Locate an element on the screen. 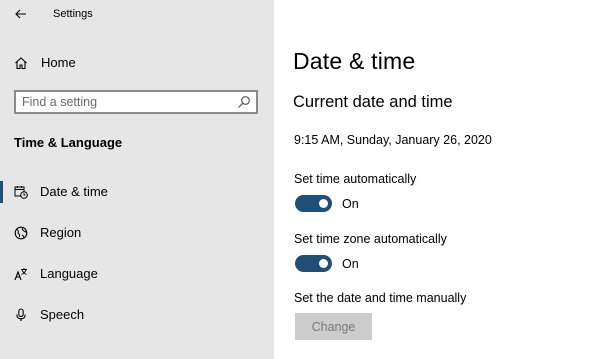 The height and width of the screenshot is (359, 600). sidebar-item-language: Language is located at coordinates (137, 274).